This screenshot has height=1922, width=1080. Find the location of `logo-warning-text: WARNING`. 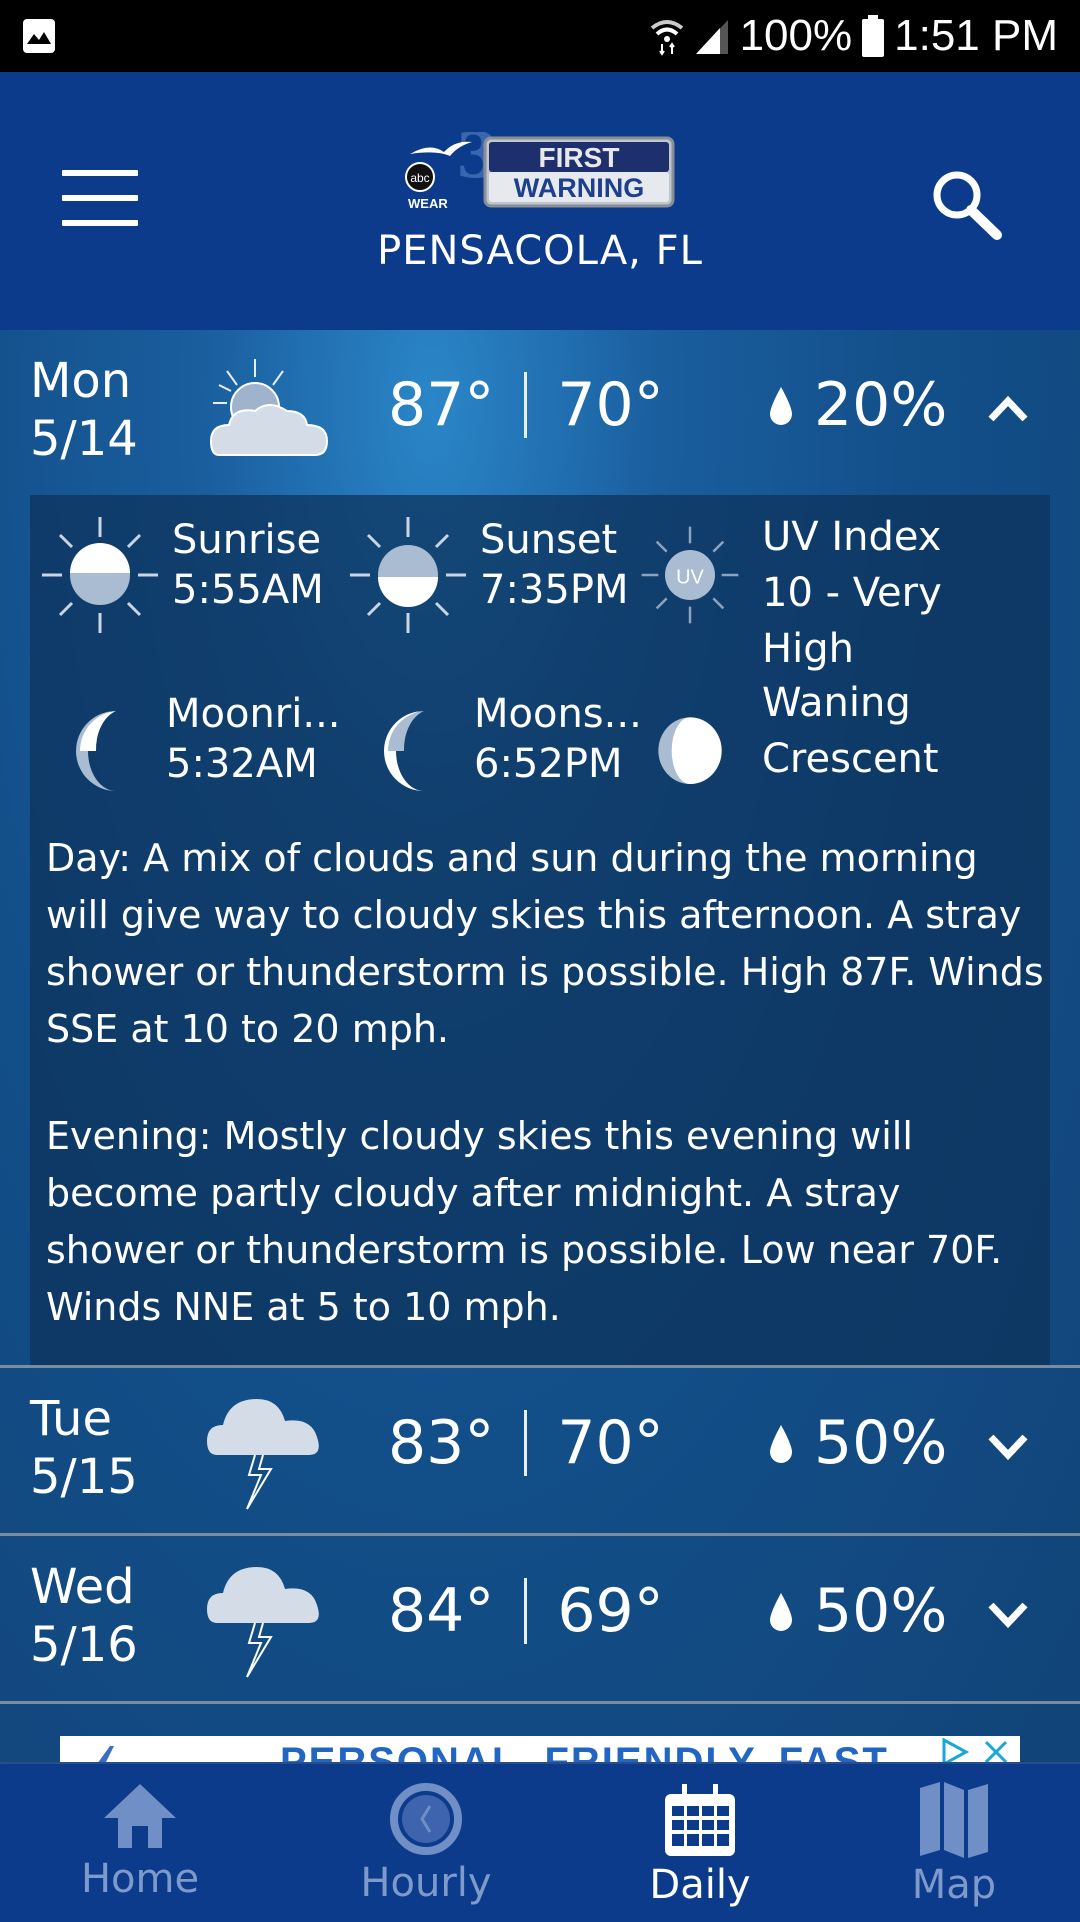

logo-warning-text: WARNING is located at coordinates (579, 188).